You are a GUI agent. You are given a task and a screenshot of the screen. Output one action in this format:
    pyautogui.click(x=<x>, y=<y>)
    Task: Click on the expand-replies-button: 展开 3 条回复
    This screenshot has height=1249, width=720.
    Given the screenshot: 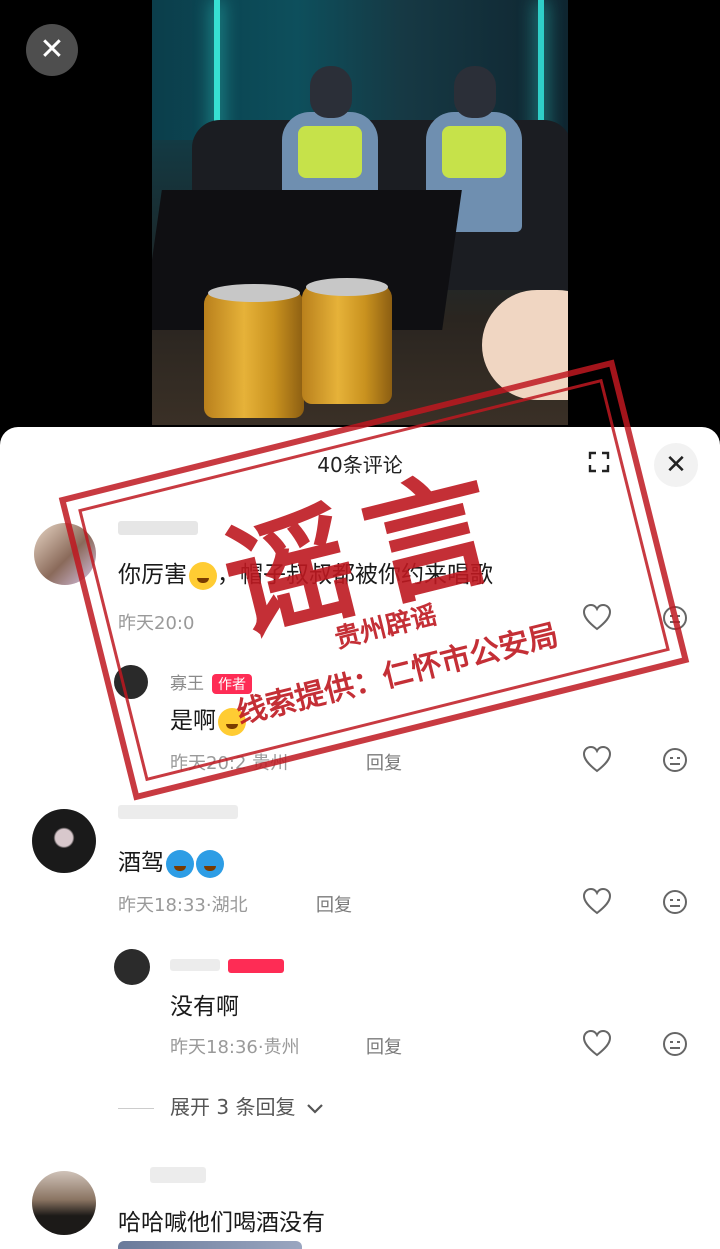 What is the action you would take?
    pyautogui.click(x=221, y=1105)
    